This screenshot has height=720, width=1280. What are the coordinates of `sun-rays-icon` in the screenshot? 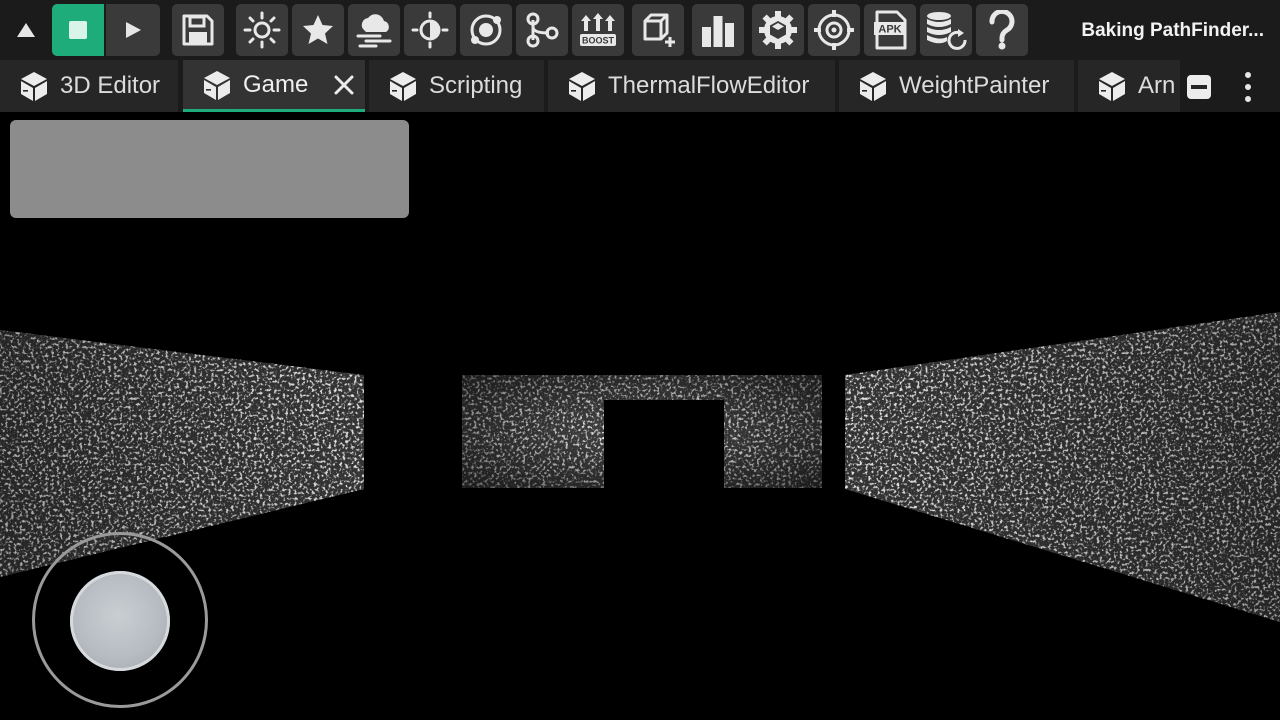 It's located at (262, 30).